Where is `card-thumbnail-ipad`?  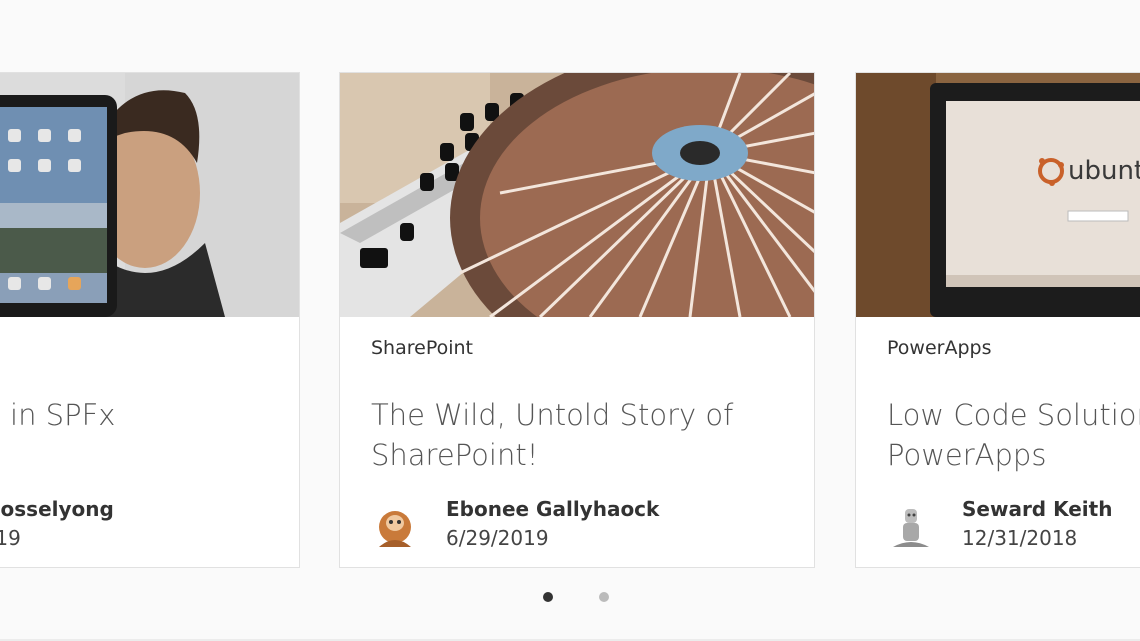
card-thumbnail-ipad is located at coordinates (149, 195).